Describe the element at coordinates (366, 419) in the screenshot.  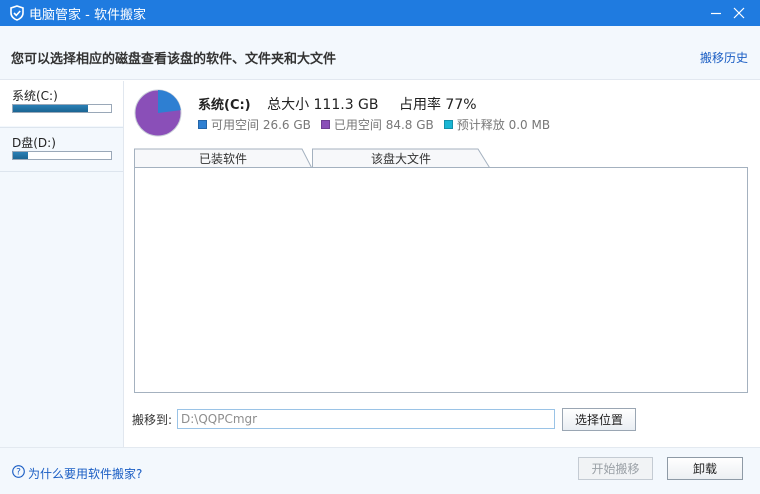
I see `move-path-input` at that location.